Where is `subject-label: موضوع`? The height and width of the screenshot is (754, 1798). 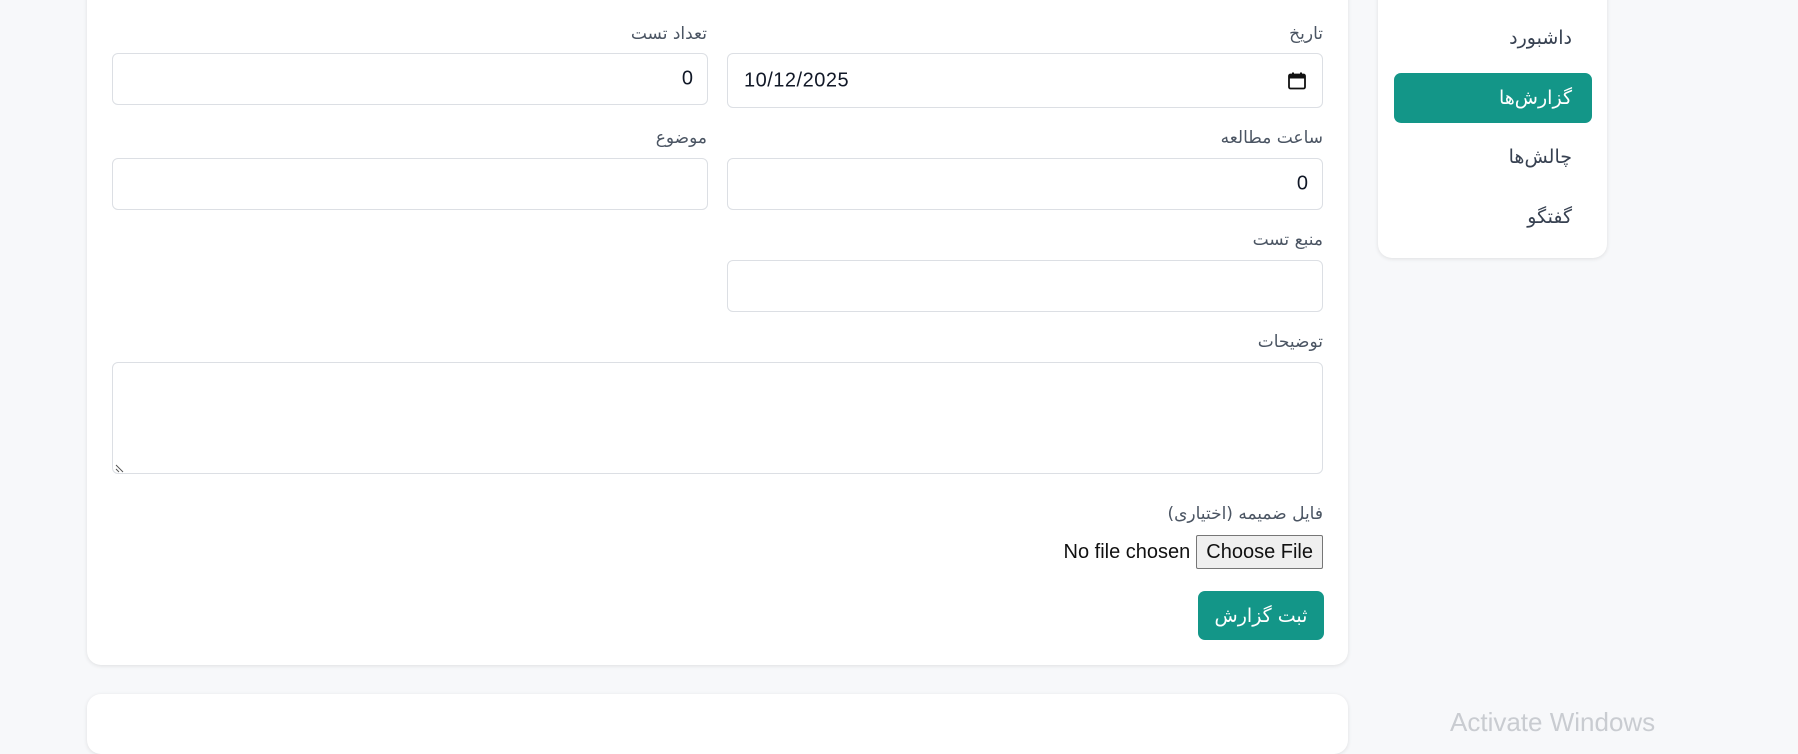
subject-label: موضوع is located at coordinates (681, 138).